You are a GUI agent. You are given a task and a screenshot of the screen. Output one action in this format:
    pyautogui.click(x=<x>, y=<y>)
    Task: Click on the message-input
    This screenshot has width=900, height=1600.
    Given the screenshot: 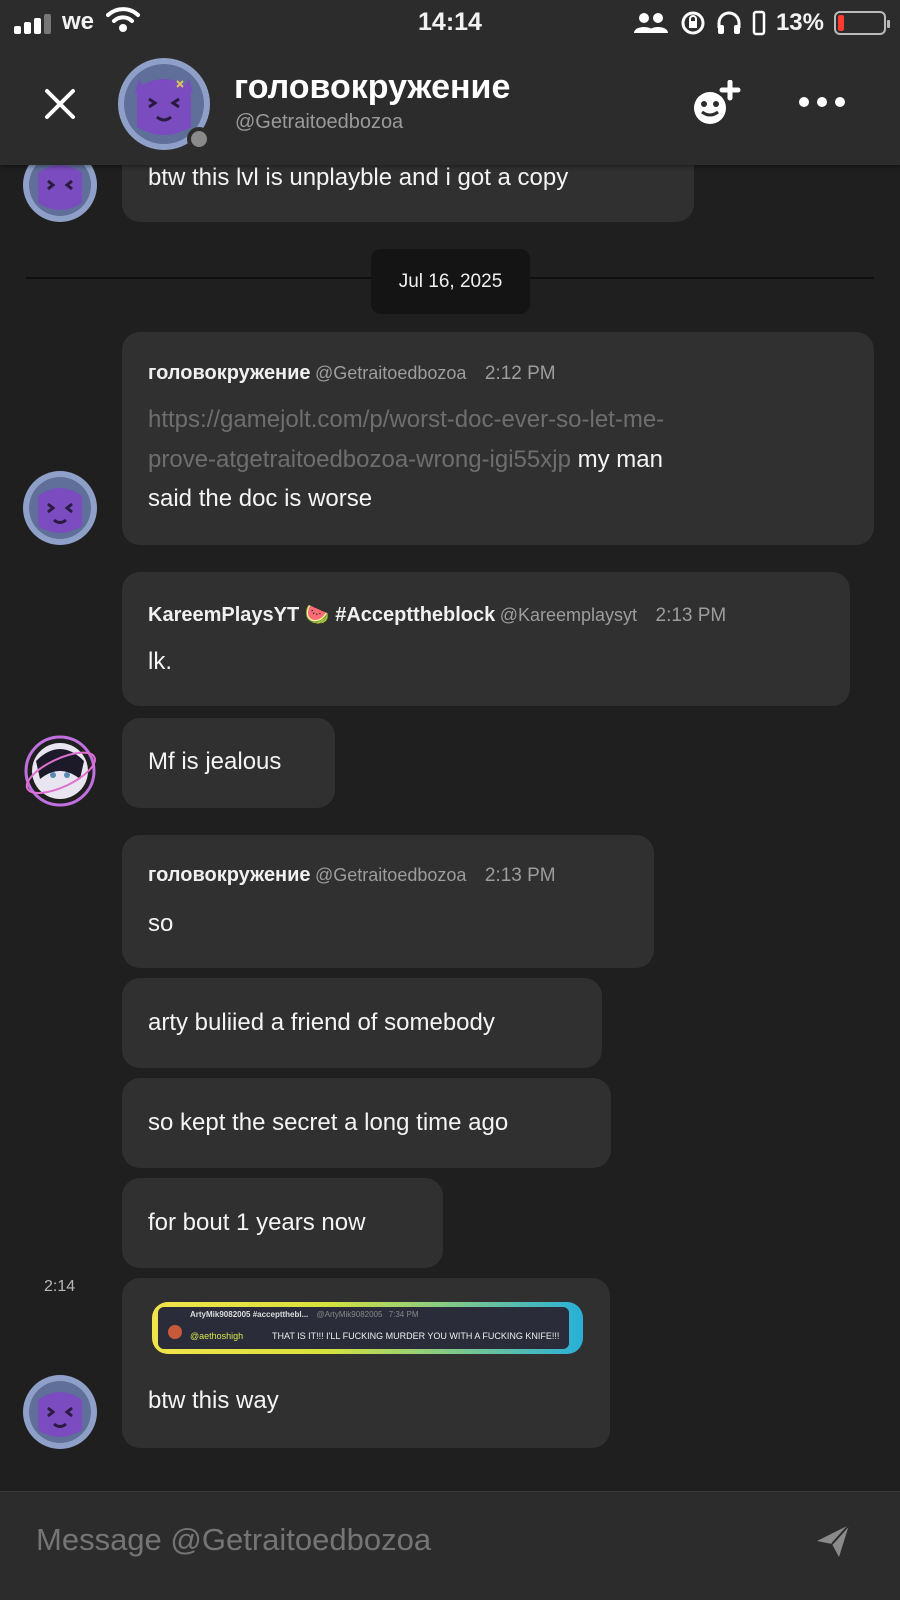 What is the action you would take?
    pyautogui.click(x=416, y=1540)
    